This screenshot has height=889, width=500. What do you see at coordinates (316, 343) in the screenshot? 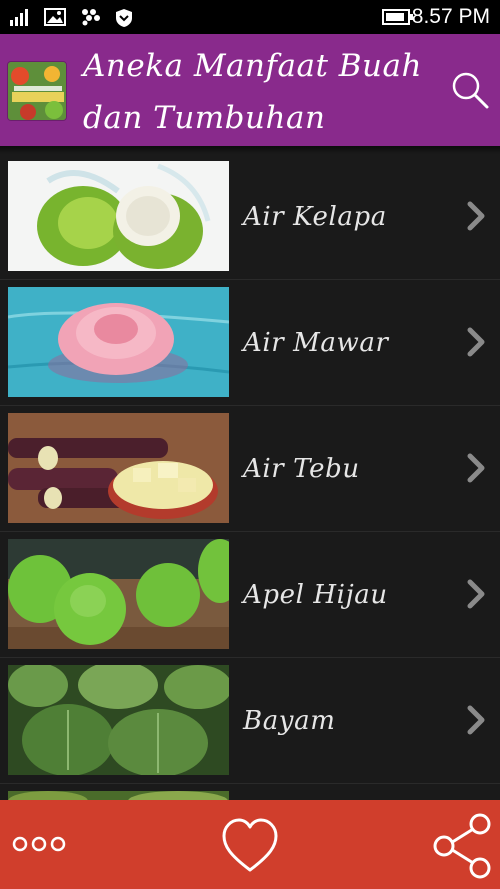
I see `item-label: Air Mawar` at bounding box center [316, 343].